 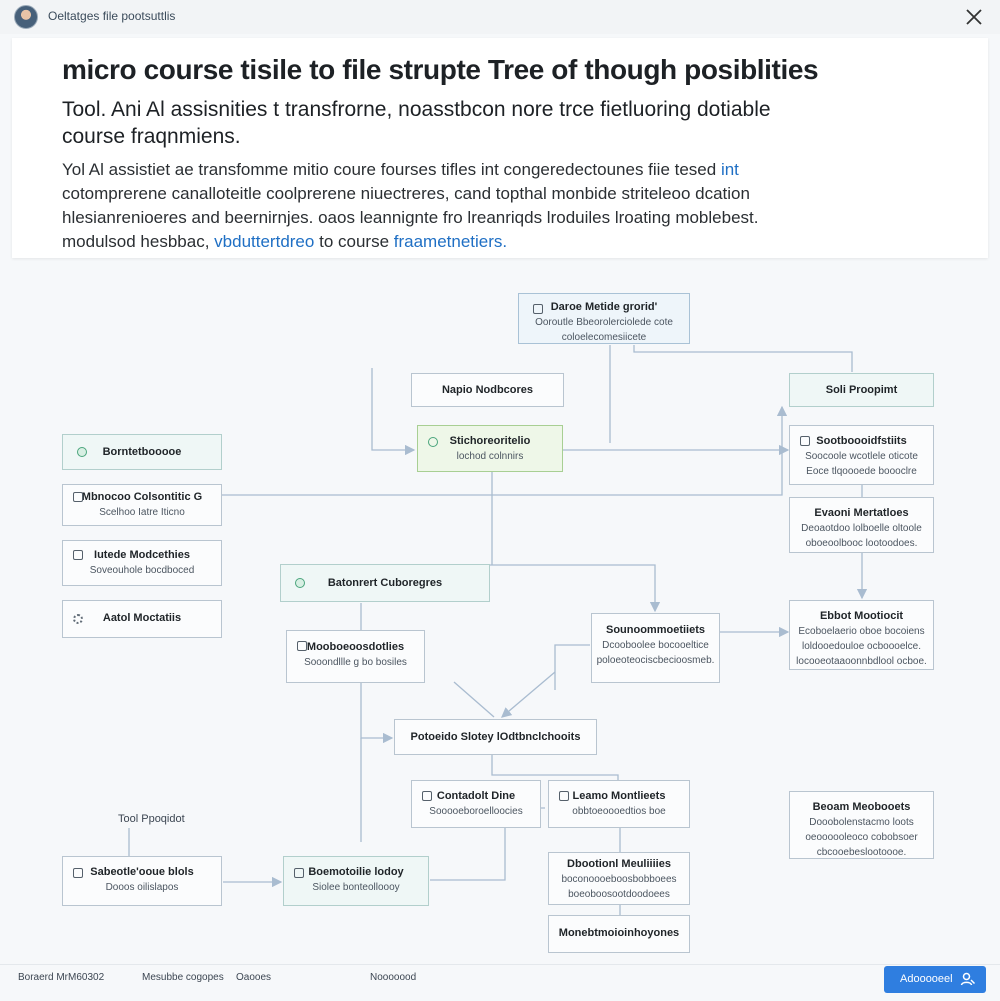 I want to click on action-button-label: Adooooeel, so click(x=926, y=979).